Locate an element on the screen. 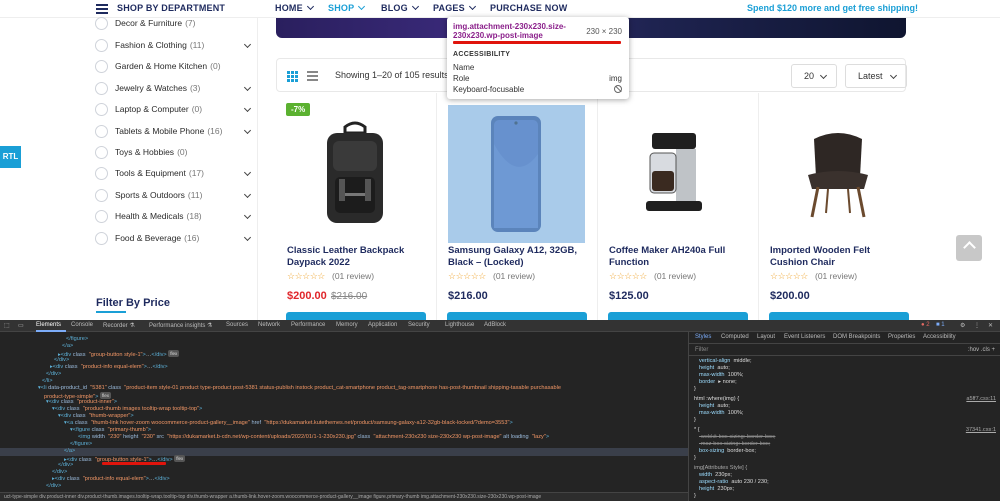  tab-network: Network is located at coordinates (269, 325).